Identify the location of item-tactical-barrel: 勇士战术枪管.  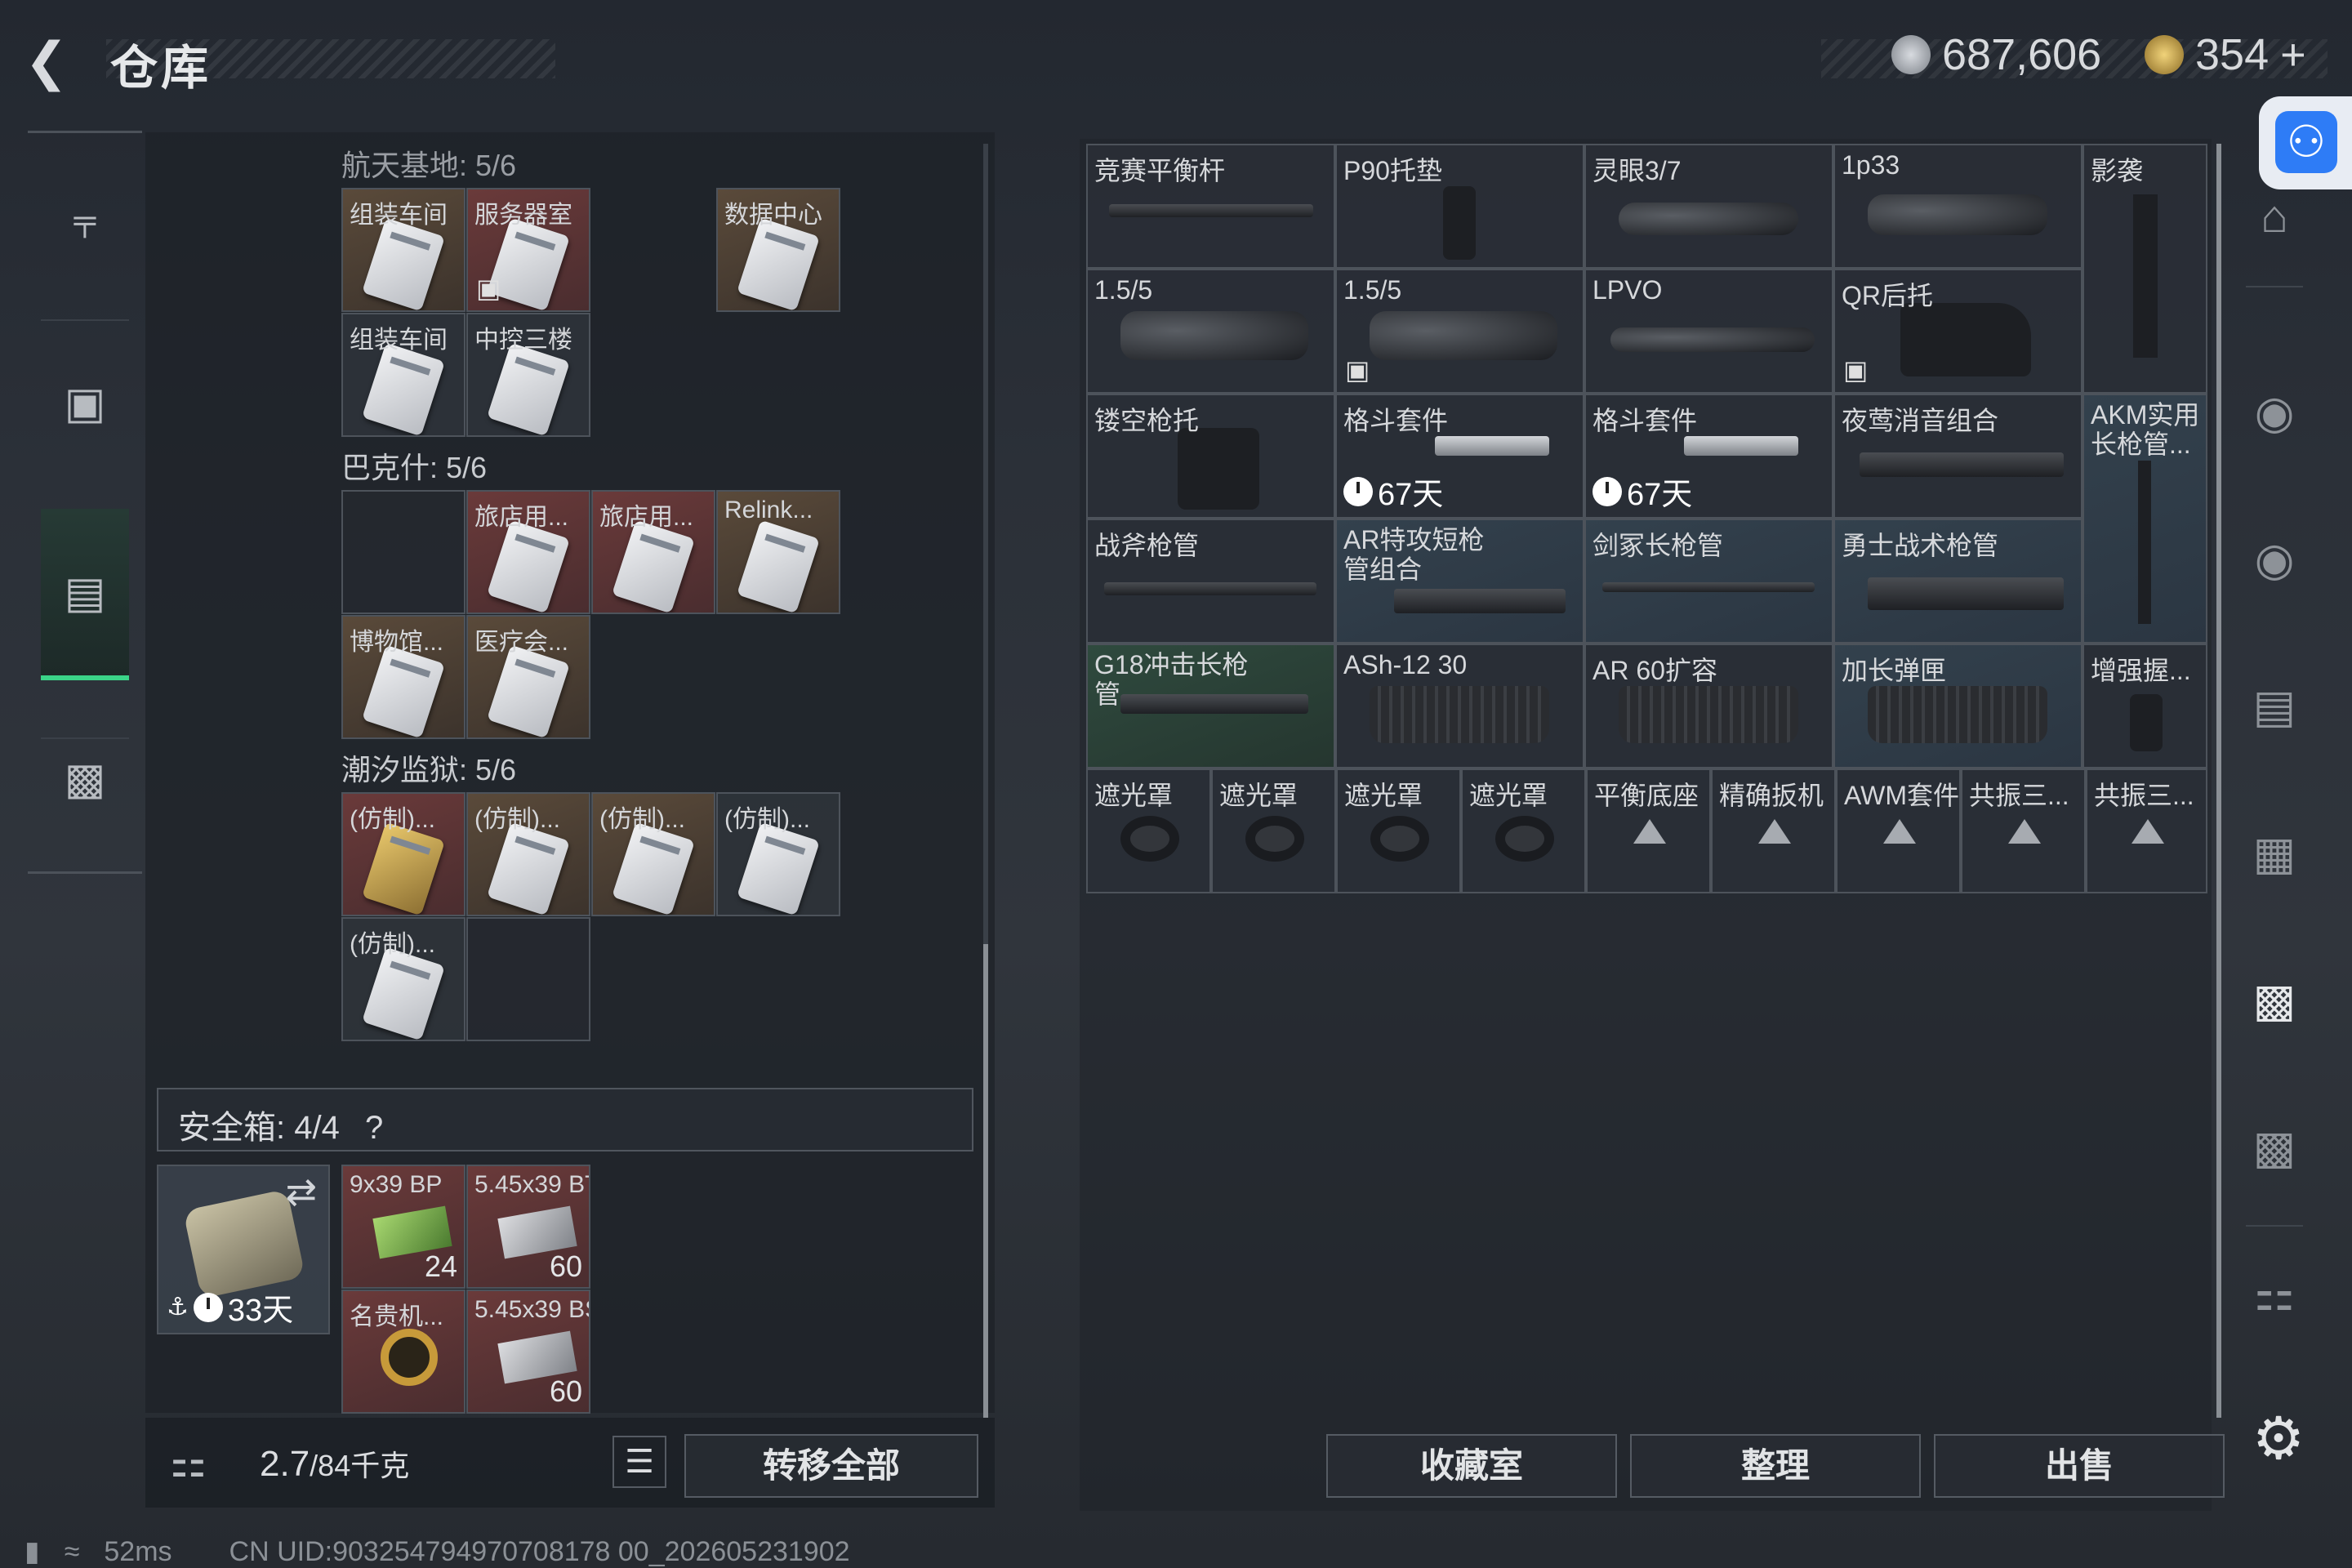
(1958, 581).